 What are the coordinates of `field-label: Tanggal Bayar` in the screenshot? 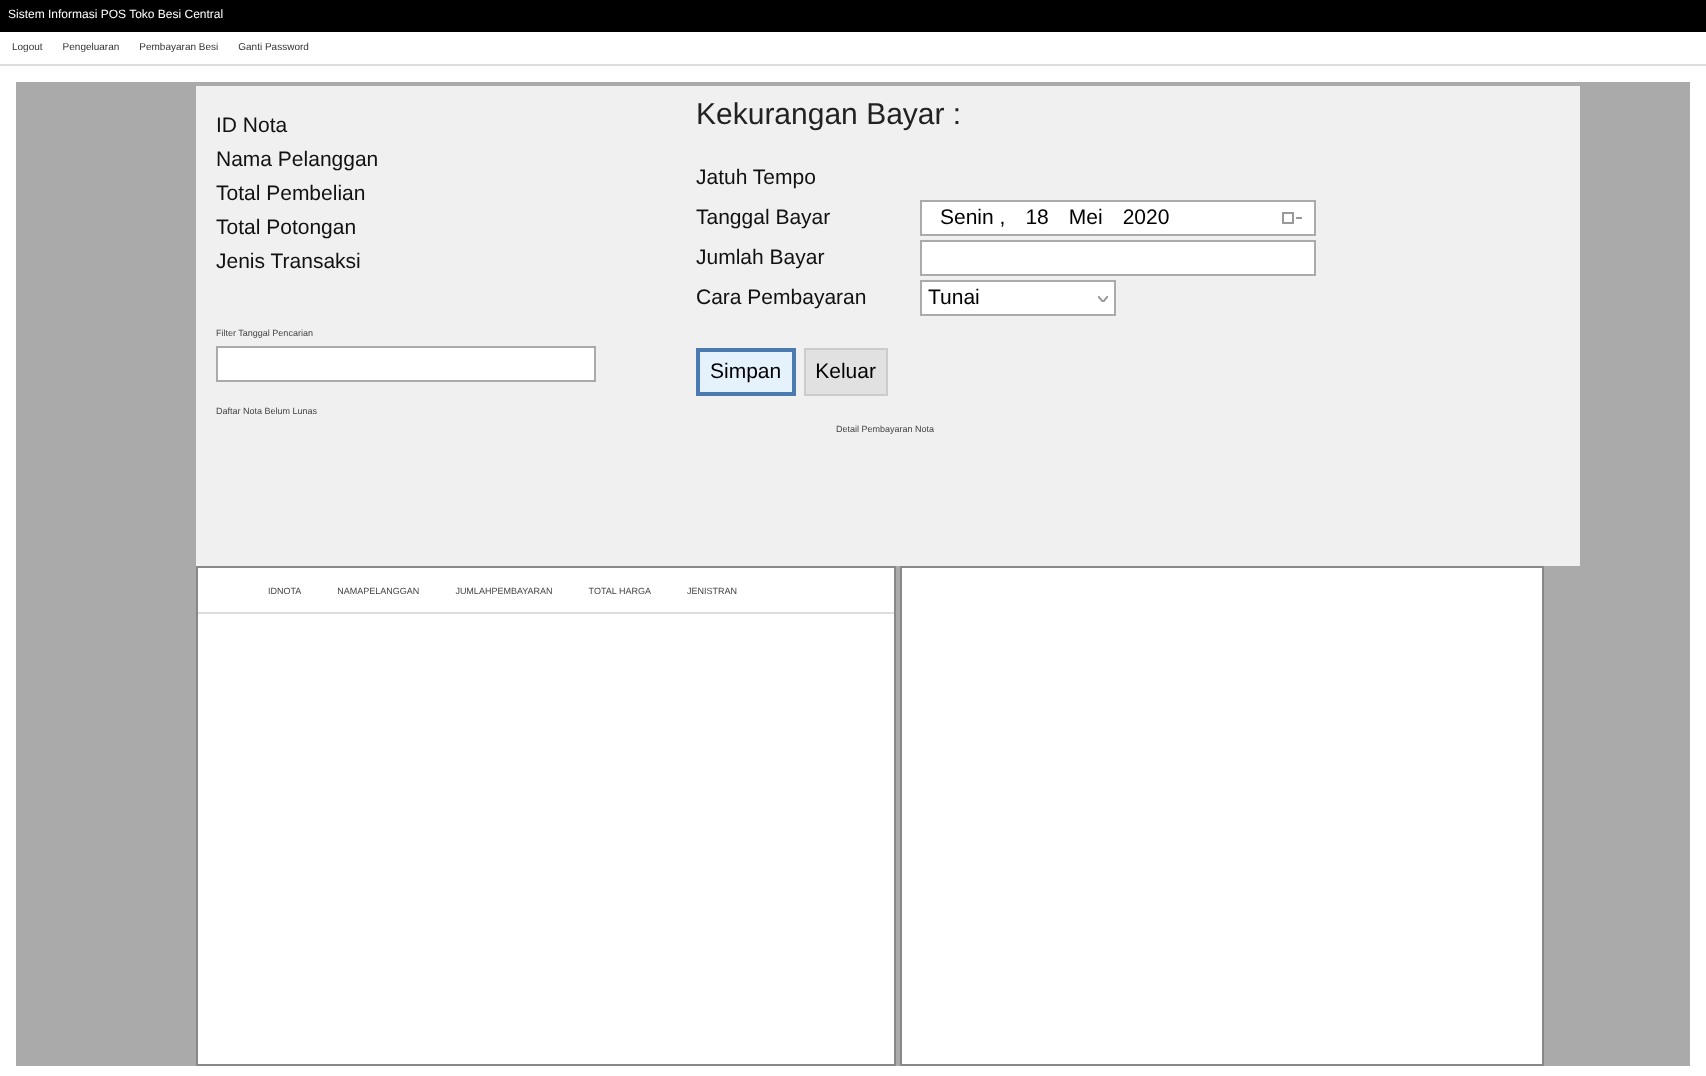 It's located at (764, 218).